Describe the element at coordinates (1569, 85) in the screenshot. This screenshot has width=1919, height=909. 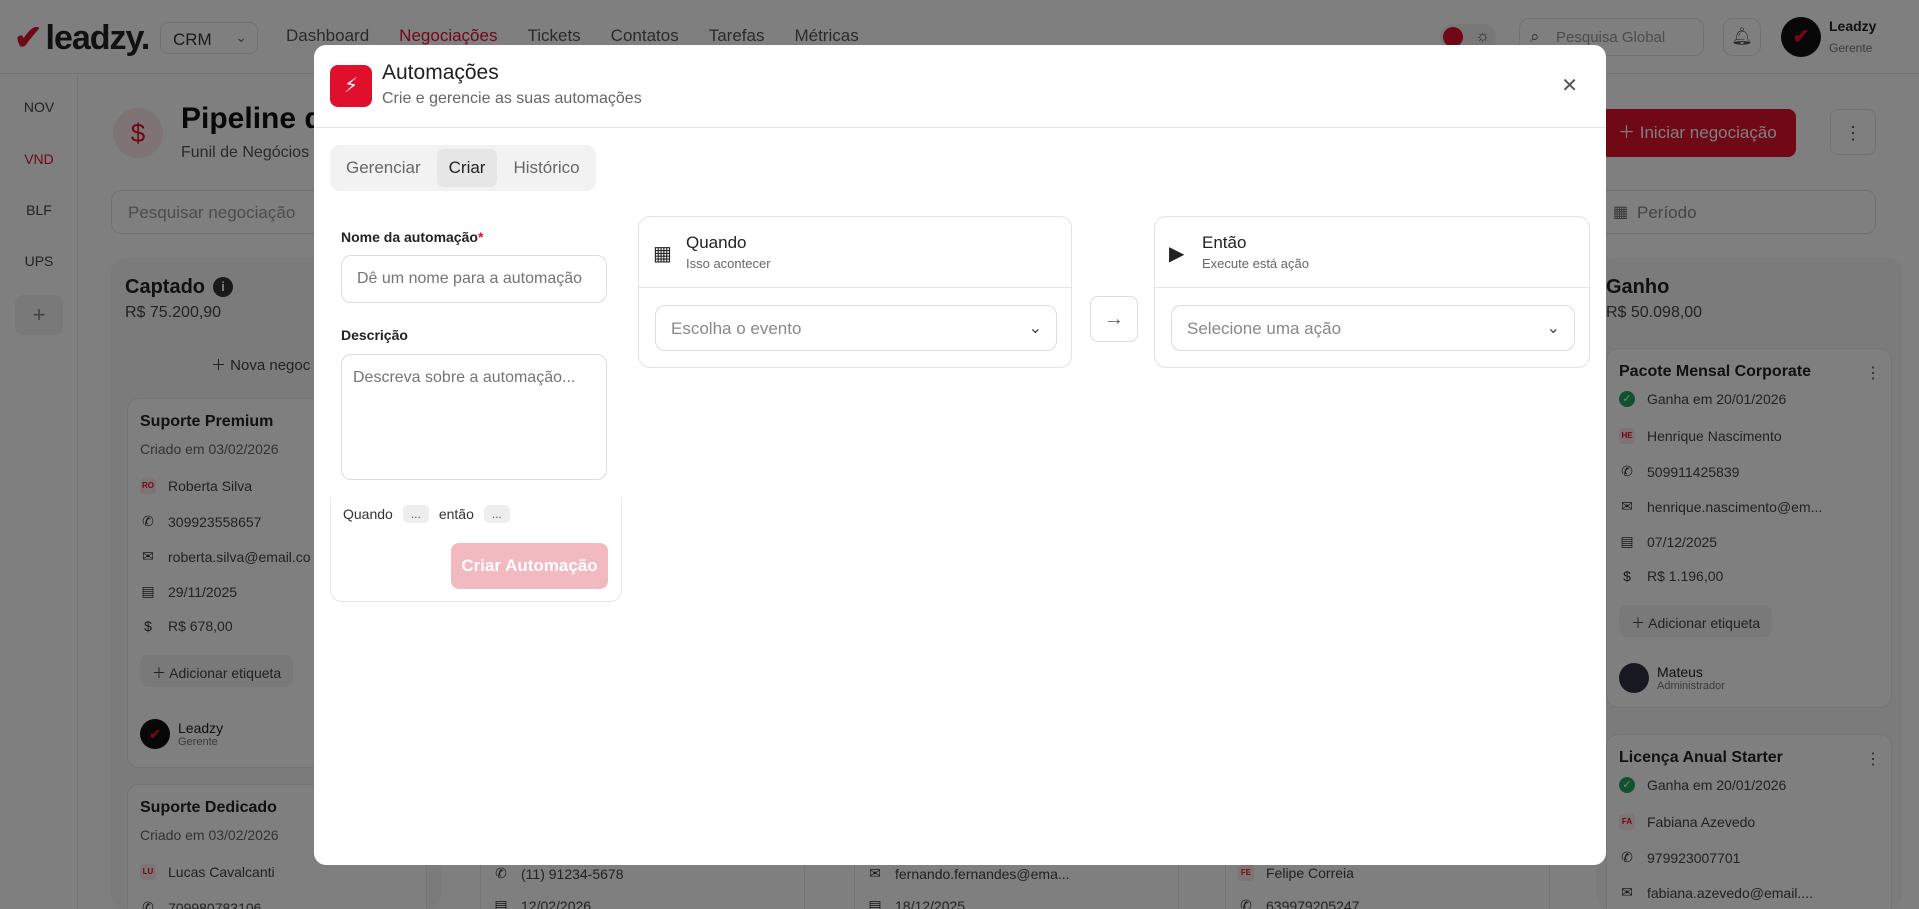
I see `close-icon: ✕` at that location.